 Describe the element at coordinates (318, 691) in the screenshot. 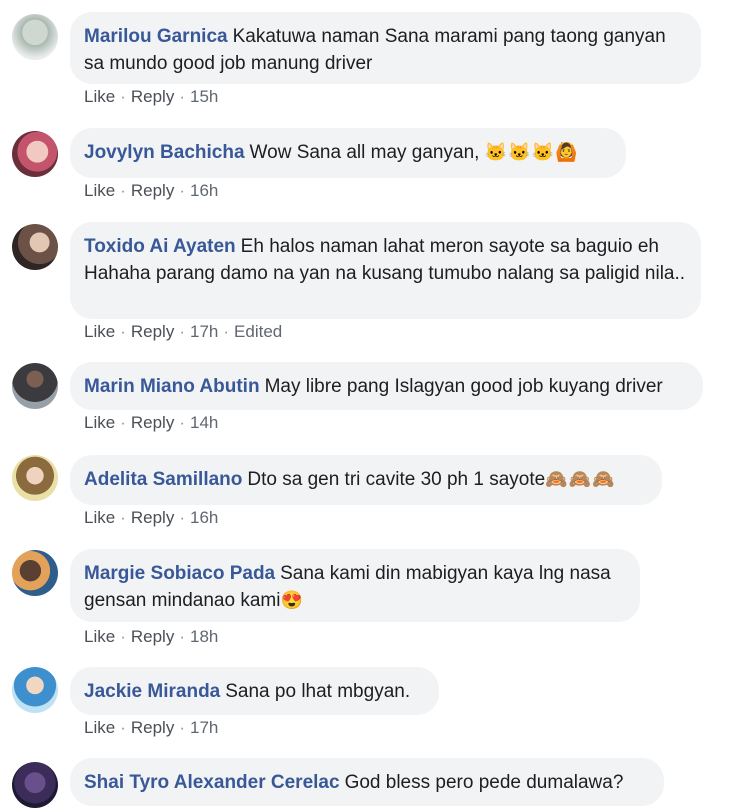

I see `comment-text: Sana po lhat mbgyan.` at that location.